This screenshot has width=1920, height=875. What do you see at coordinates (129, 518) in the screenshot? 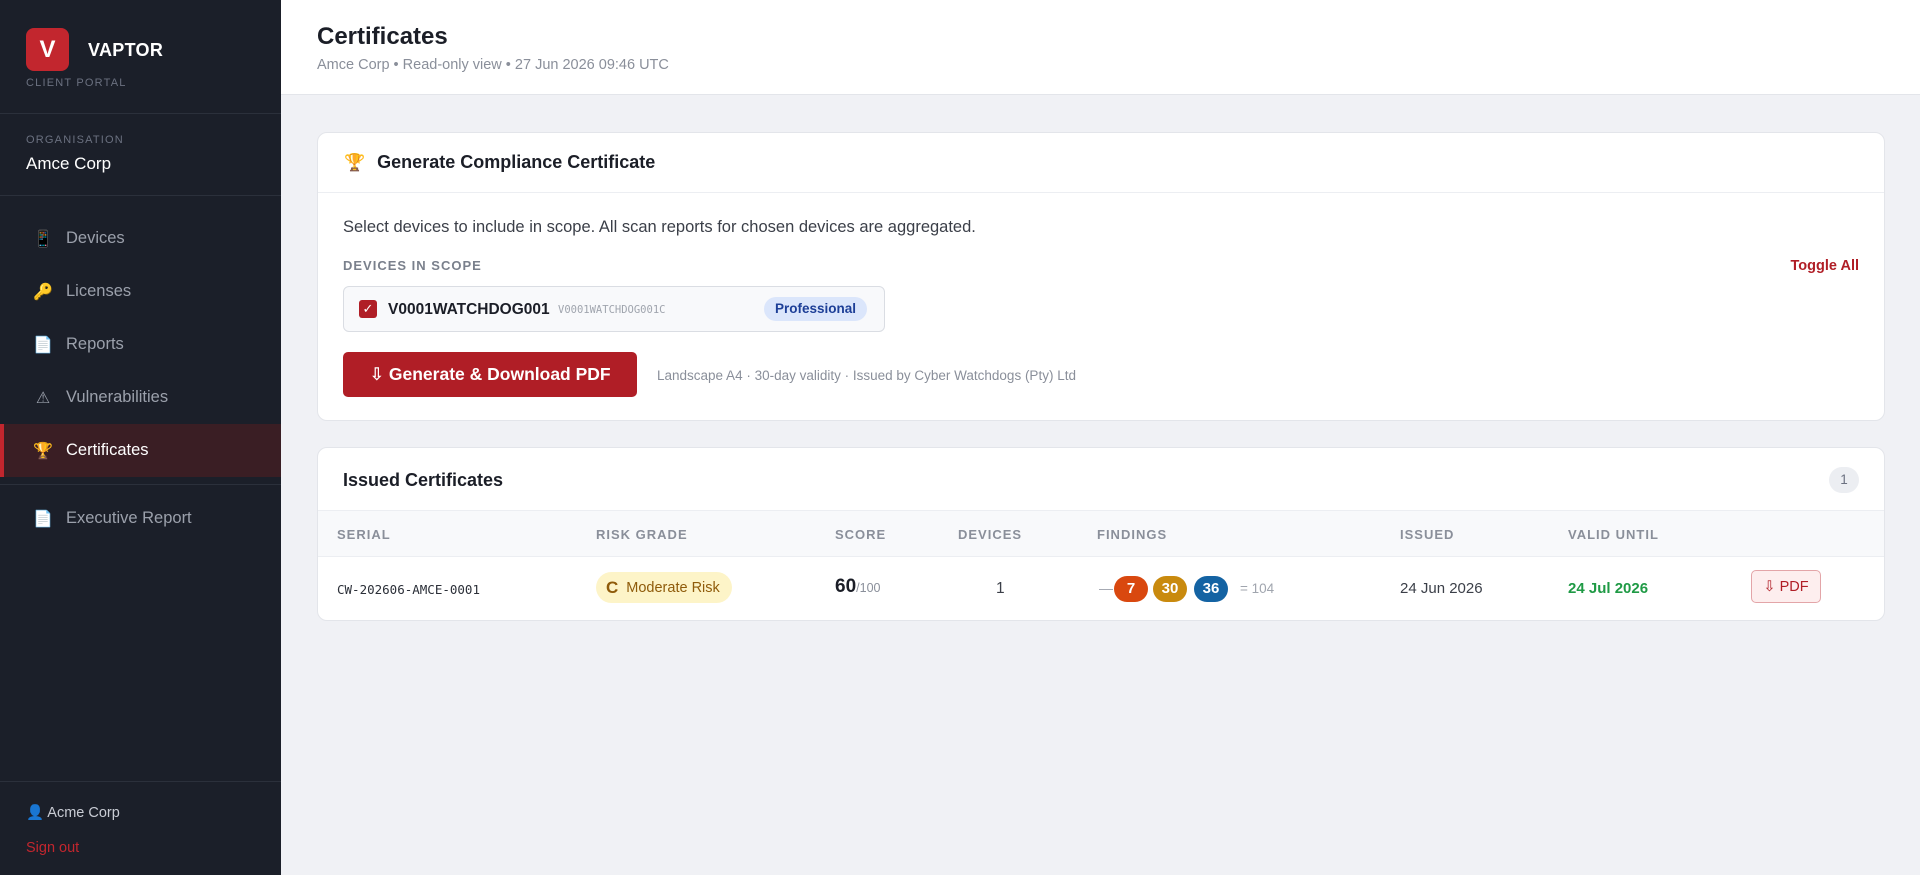
I see `sidebar-item-label: Executive Report` at bounding box center [129, 518].